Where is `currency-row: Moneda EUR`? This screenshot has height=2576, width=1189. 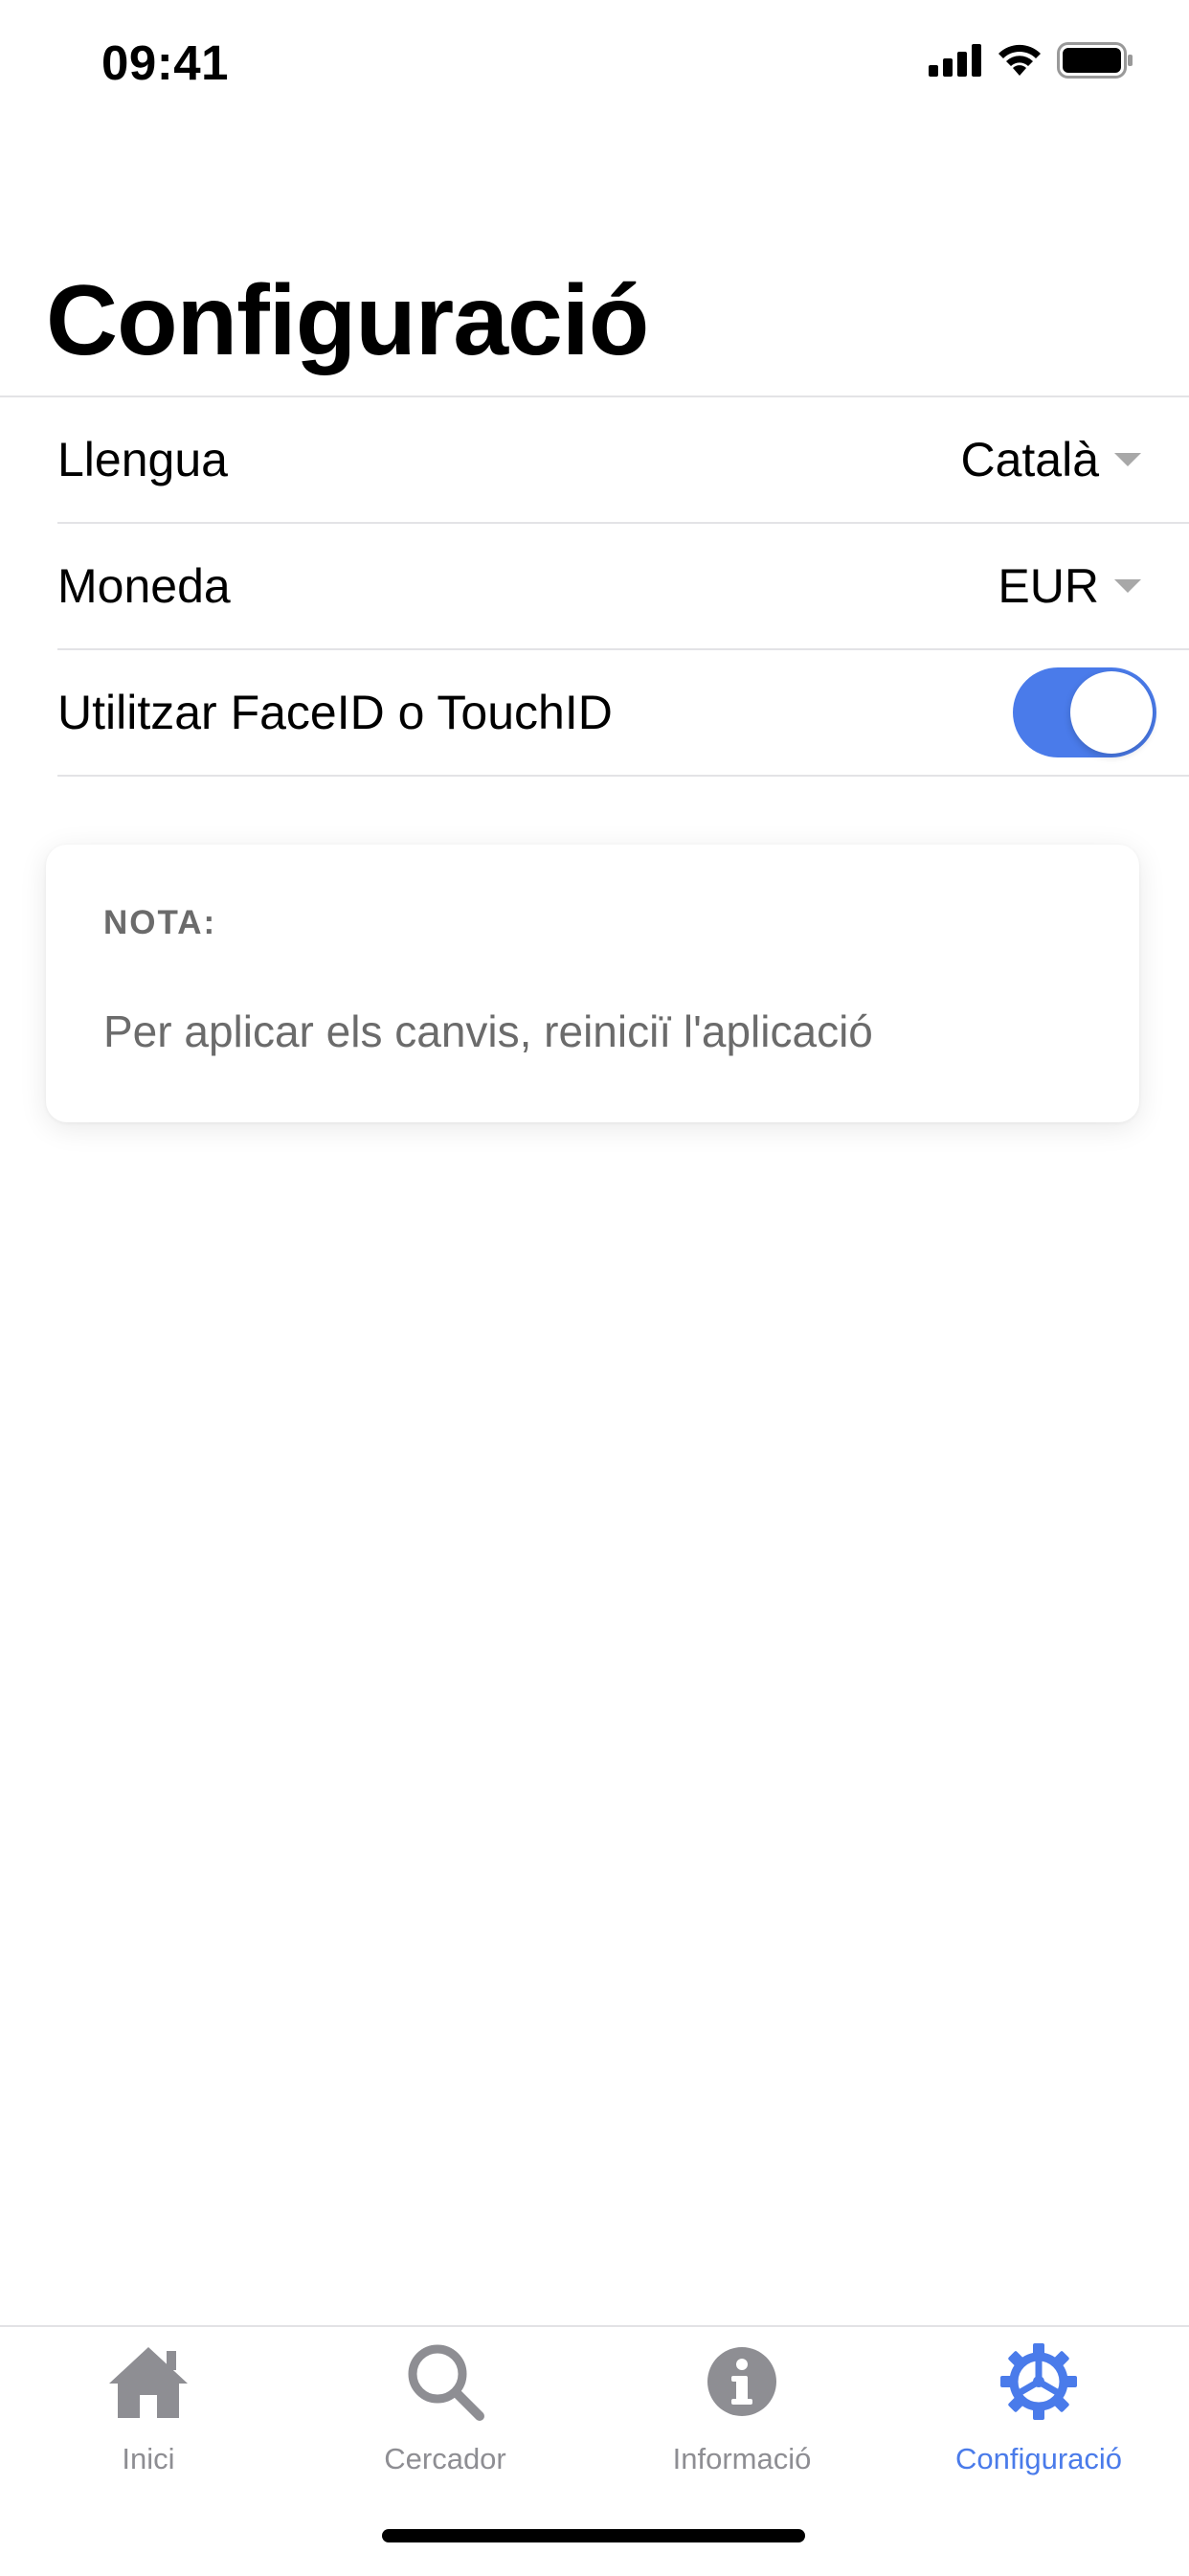 currency-row: Moneda EUR is located at coordinates (623, 587).